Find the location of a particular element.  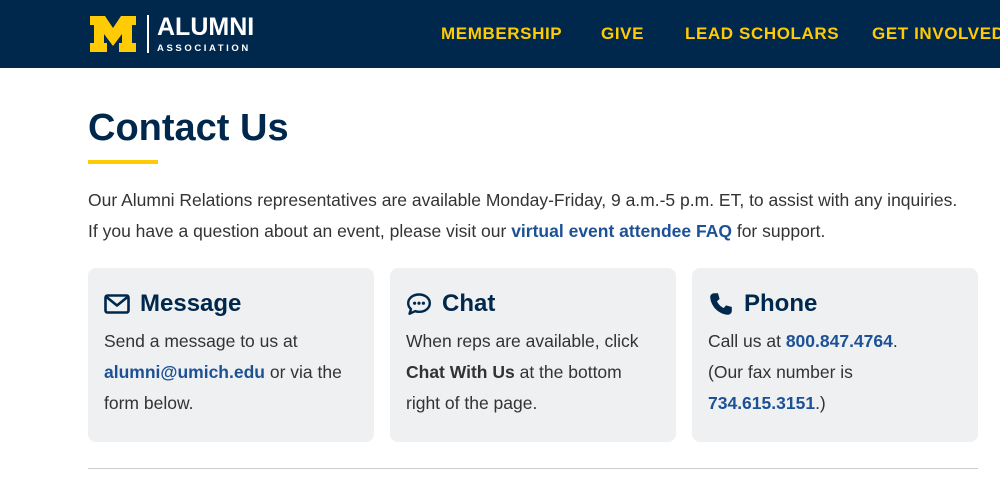

nav-membership: MEMBERSHIP is located at coordinates (501, 34).